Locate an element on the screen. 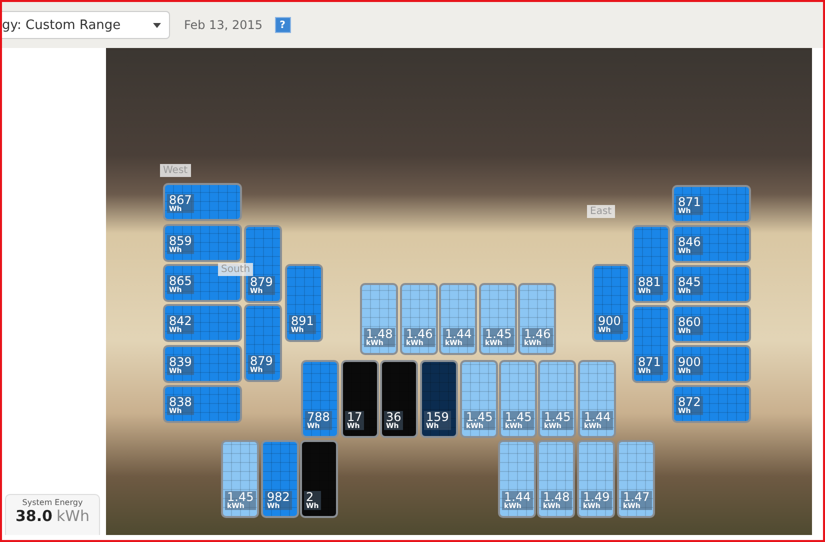 The height and width of the screenshot is (542, 825). panel-energy-value: 891 is located at coordinates (302, 321).